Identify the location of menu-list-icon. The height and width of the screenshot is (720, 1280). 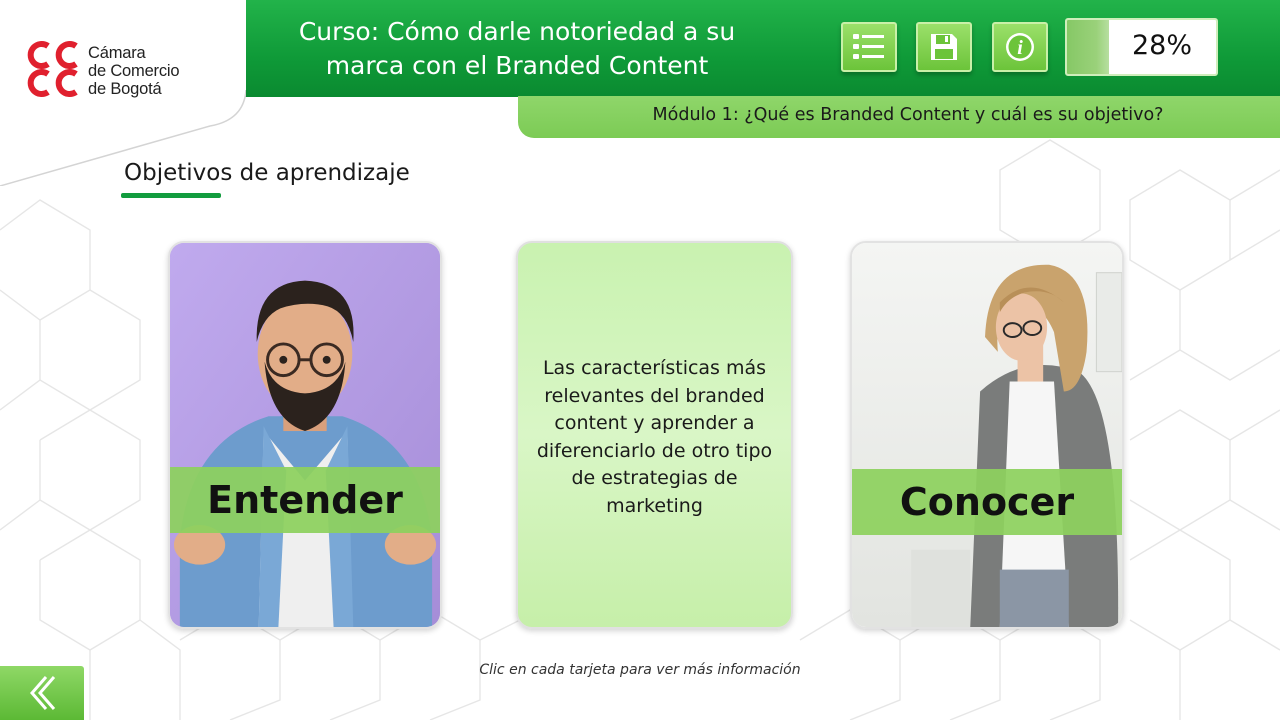
(868, 46).